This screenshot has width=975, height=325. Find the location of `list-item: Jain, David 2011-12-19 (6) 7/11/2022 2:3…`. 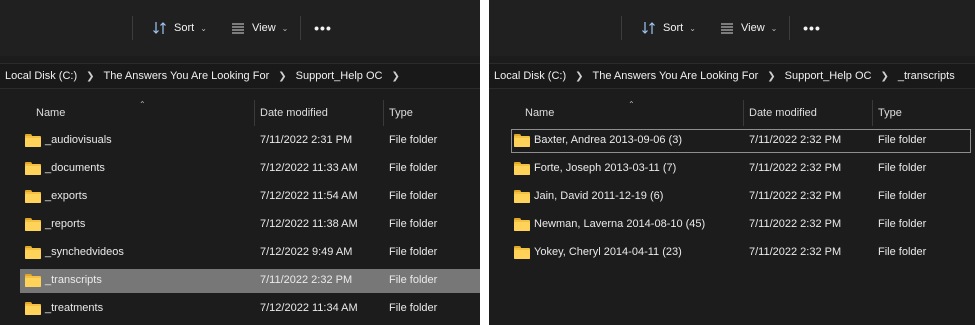

list-item: Jain, David 2011-12-19 (6) 7/11/2022 2:3… is located at coordinates (732, 197).